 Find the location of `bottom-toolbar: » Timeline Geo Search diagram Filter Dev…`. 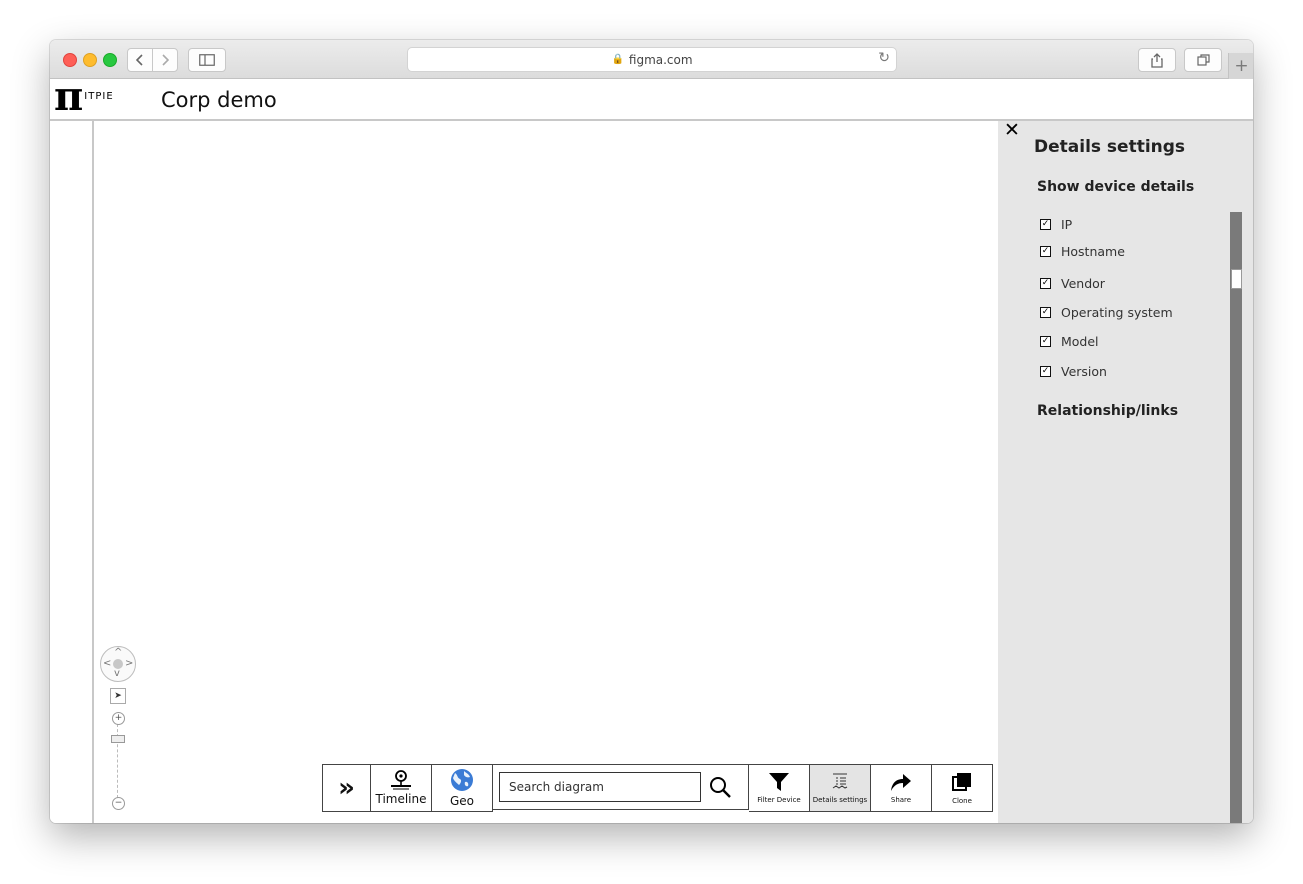

bottom-toolbar: » Timeline Geo Search diagram Filter Dev… is located at coordinates (657, 788).